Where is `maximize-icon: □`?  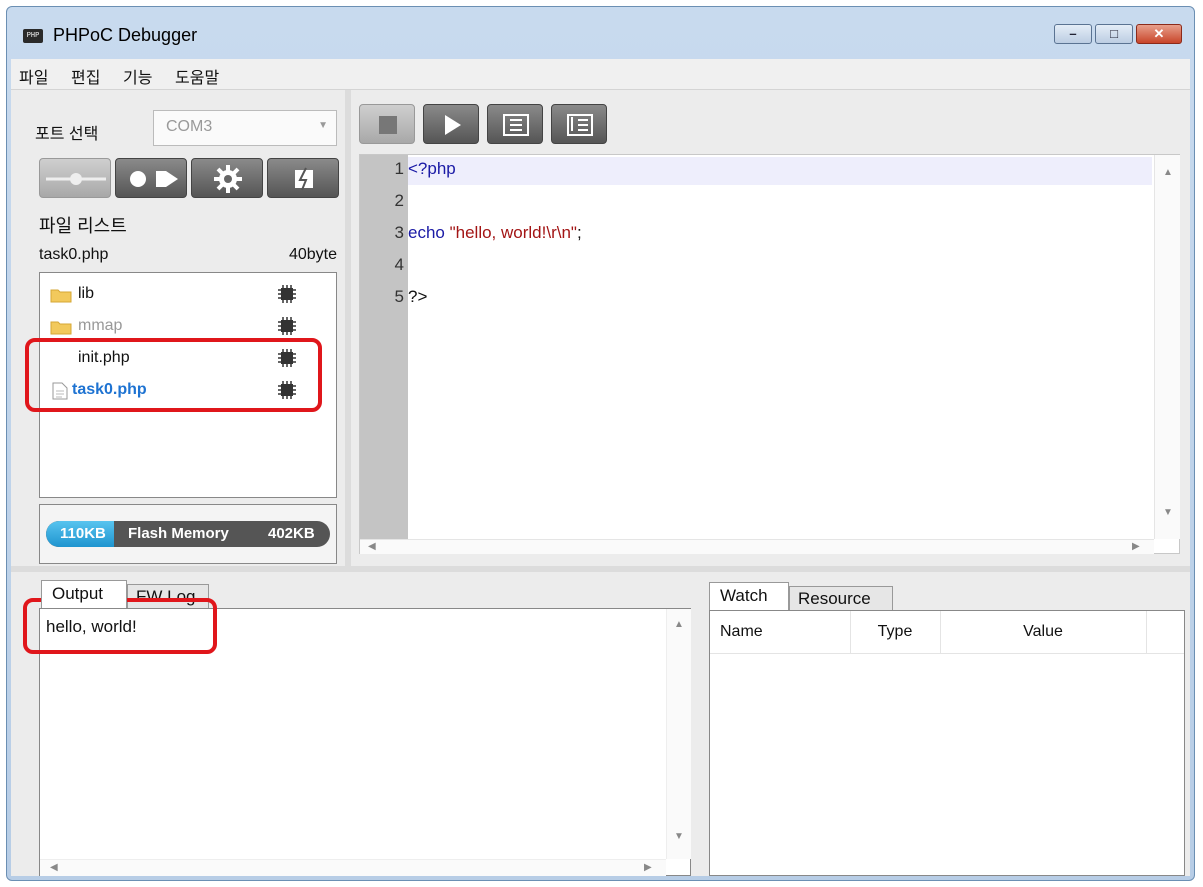
maximize-icon: □ is located at coordinates (1114, 33).